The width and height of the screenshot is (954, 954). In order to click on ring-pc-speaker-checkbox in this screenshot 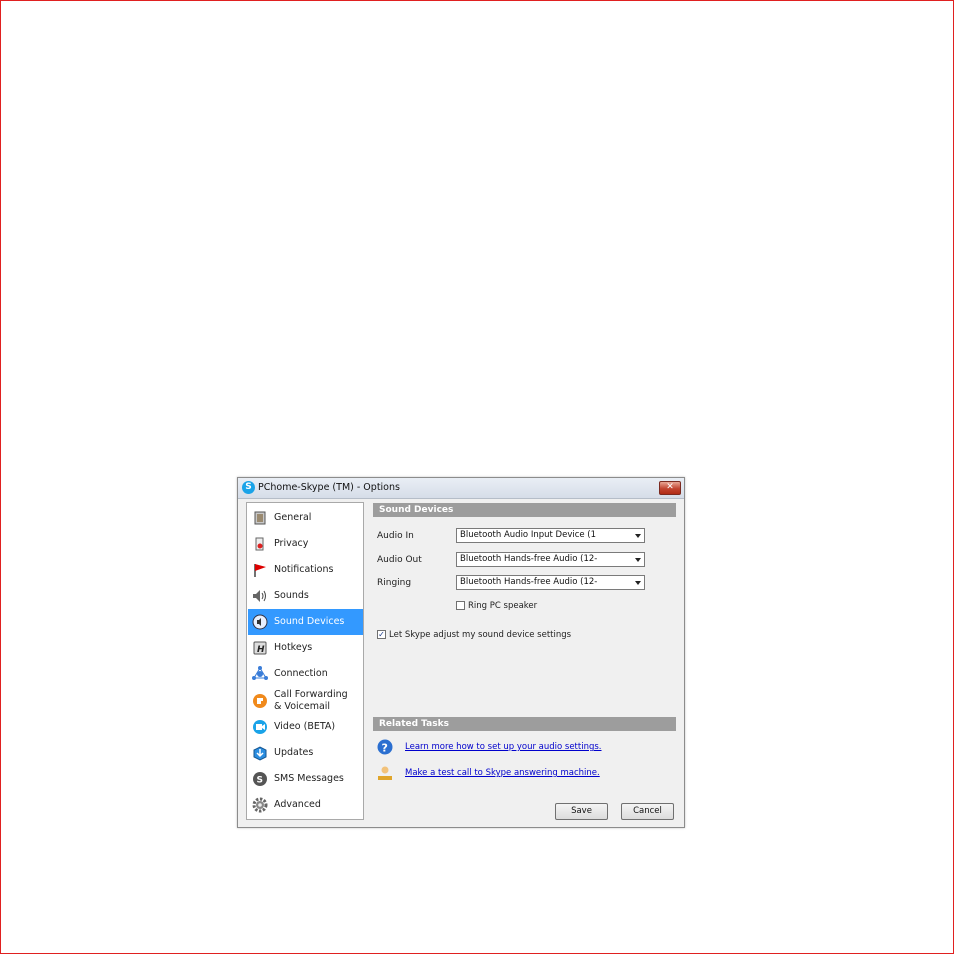, I will do `click(460, 605)`.